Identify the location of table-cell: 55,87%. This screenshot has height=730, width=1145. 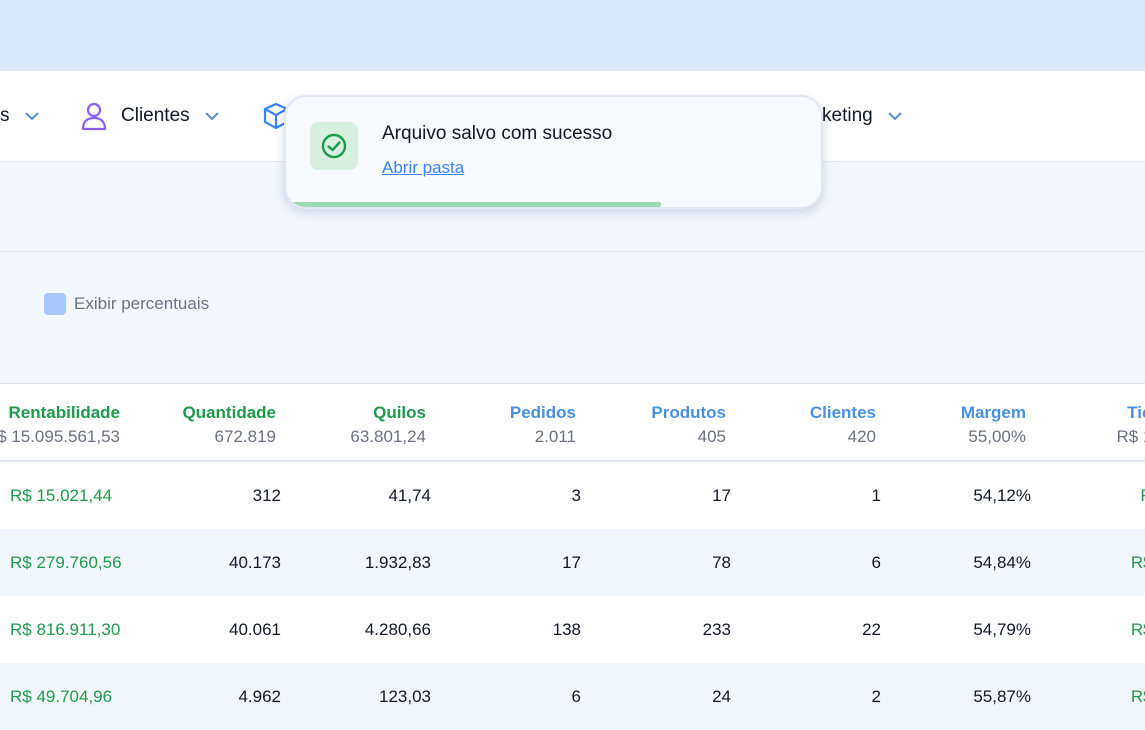
(1002, 696).